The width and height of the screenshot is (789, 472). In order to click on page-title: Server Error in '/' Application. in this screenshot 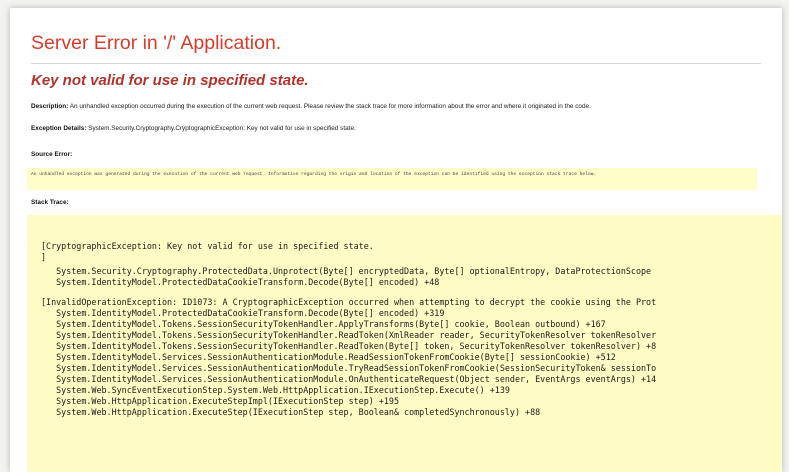, I will do `click(156, 43)`.